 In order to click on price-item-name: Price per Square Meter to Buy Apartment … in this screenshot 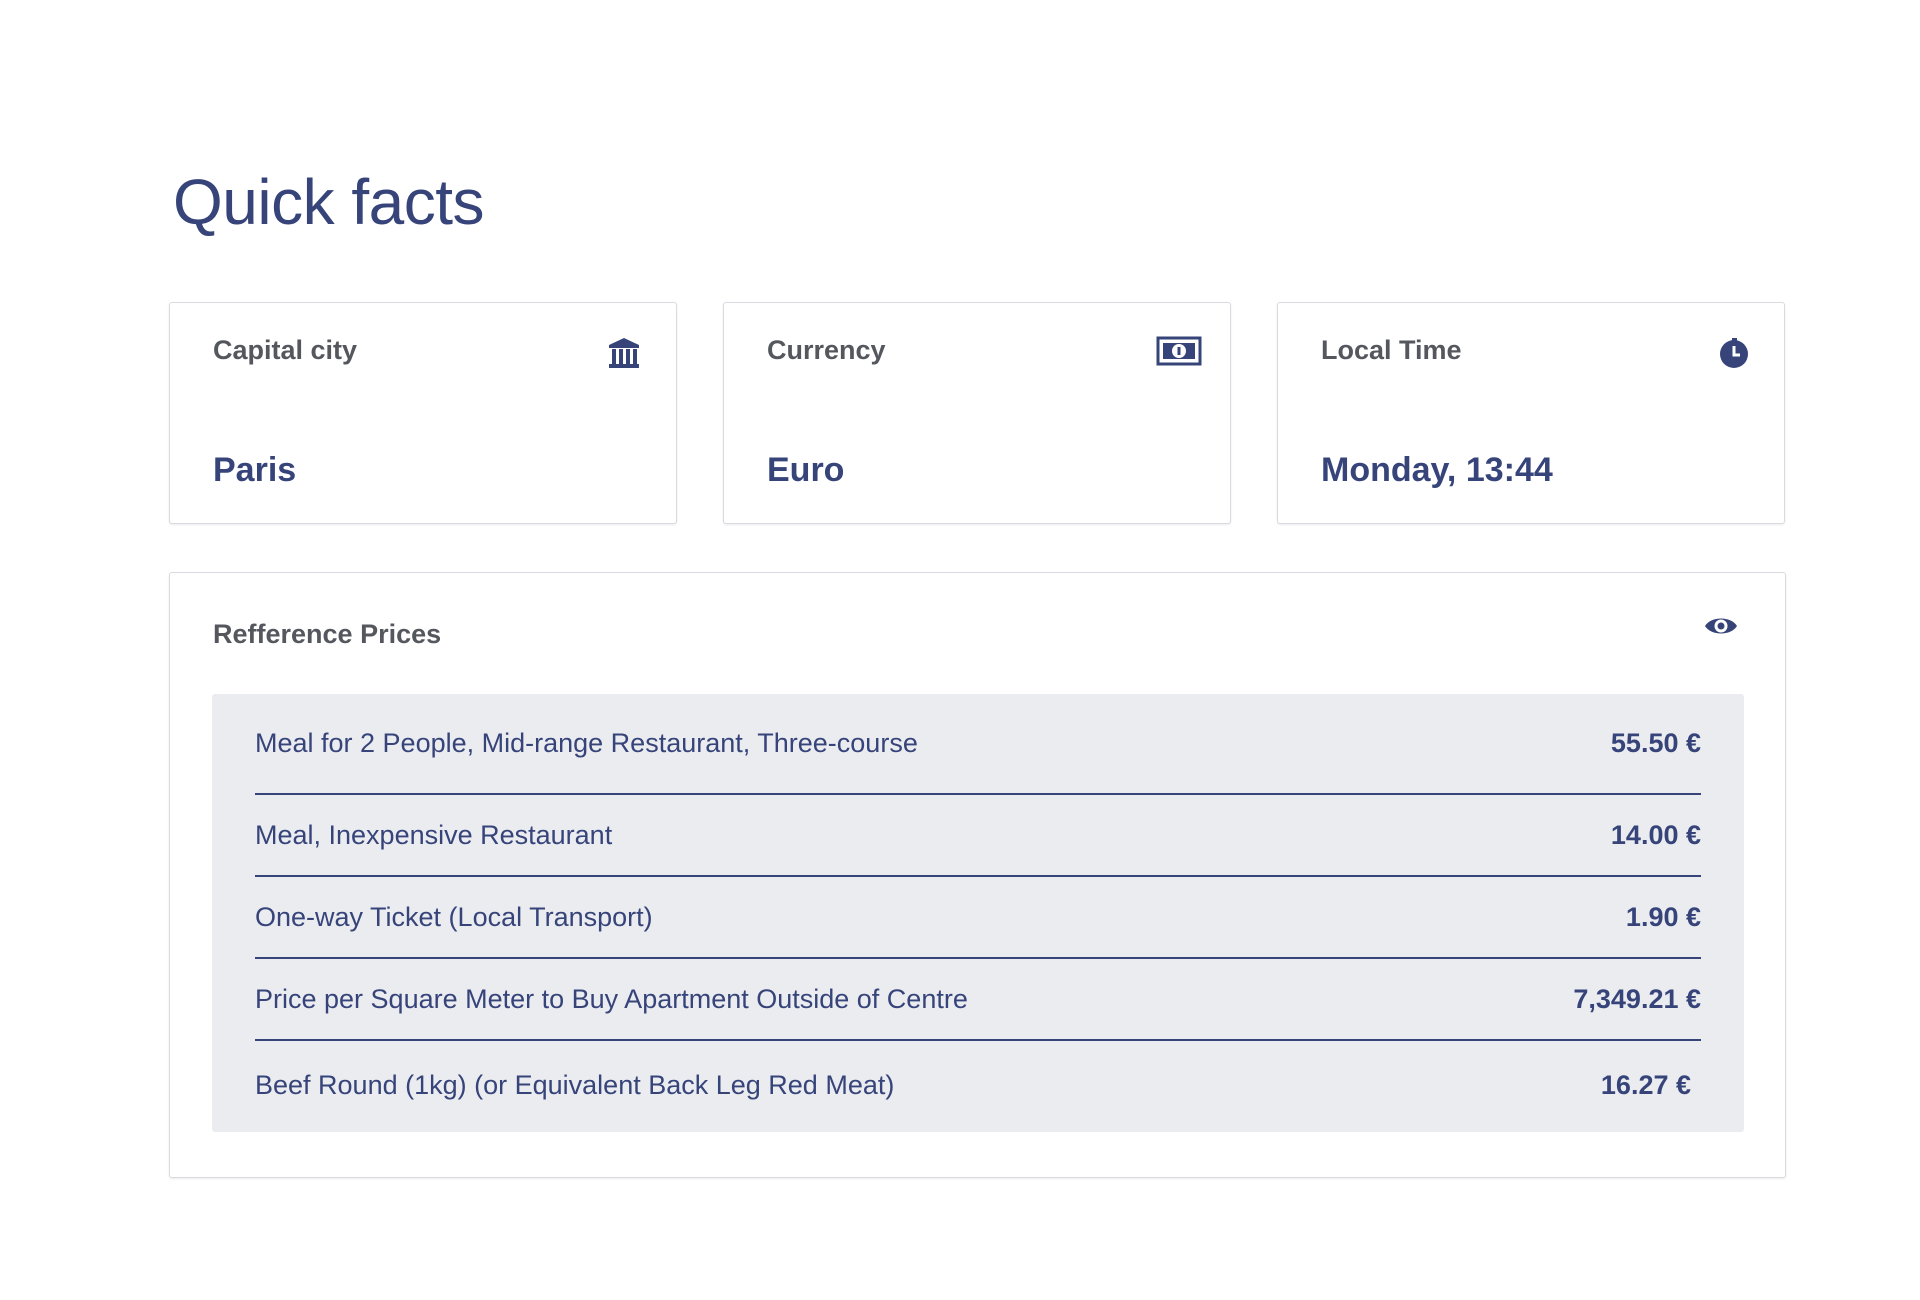, I will do `click(611, 998)`.